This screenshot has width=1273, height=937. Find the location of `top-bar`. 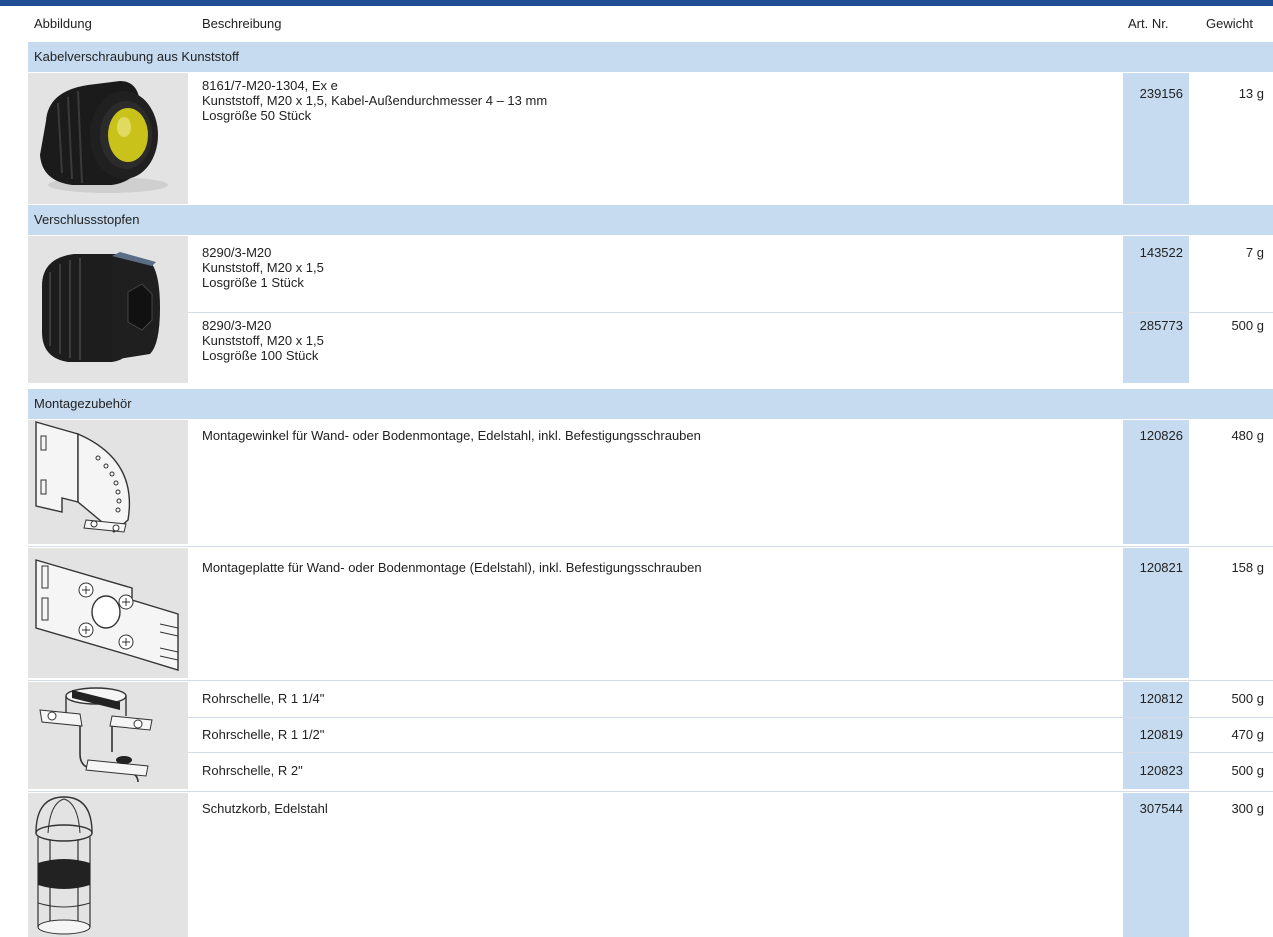

top-bar is located at coordinates (636, 3).